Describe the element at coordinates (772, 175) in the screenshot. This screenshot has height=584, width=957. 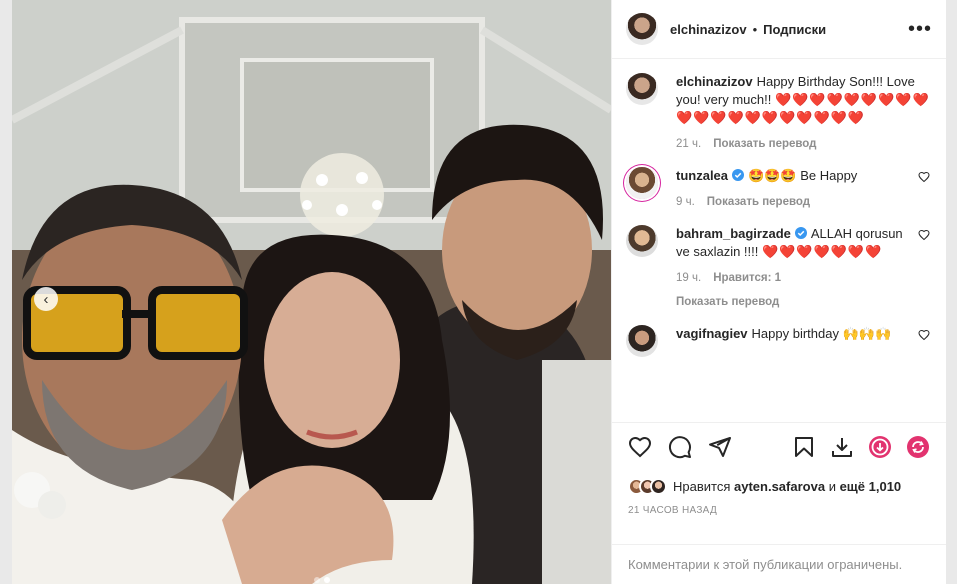
I see `comment-emoji: 🤩🤩🤩` at that location.